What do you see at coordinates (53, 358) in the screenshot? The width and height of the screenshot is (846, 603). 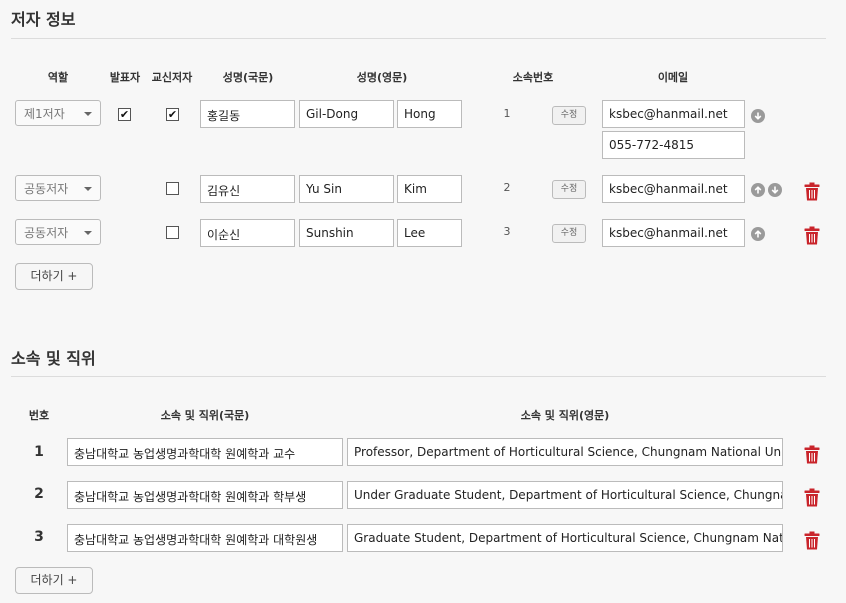 I see `affiliation-section-title: 소속 및 직위` at bounding box center [53, 358].